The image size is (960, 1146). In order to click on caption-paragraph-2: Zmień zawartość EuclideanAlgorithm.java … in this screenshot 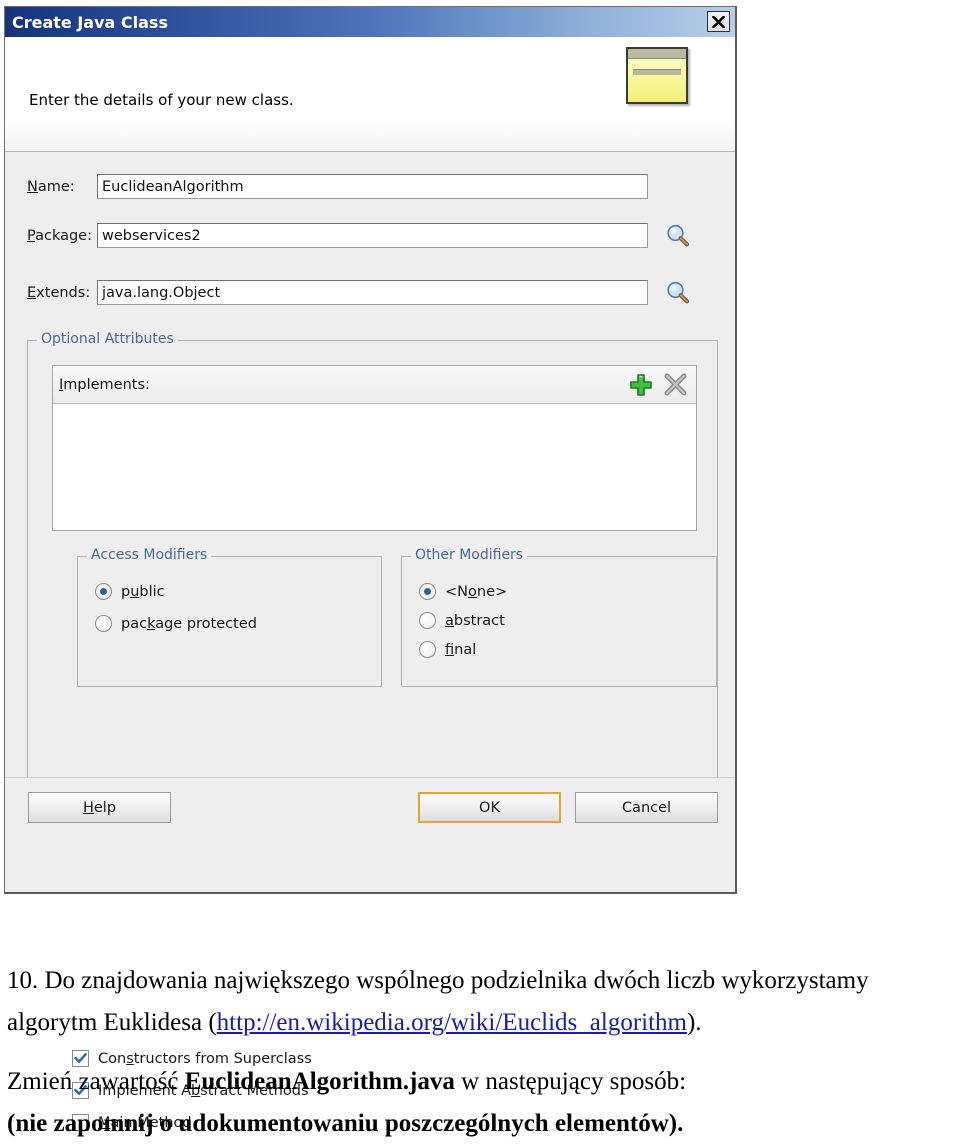, I will do `click(482, 1103)`.